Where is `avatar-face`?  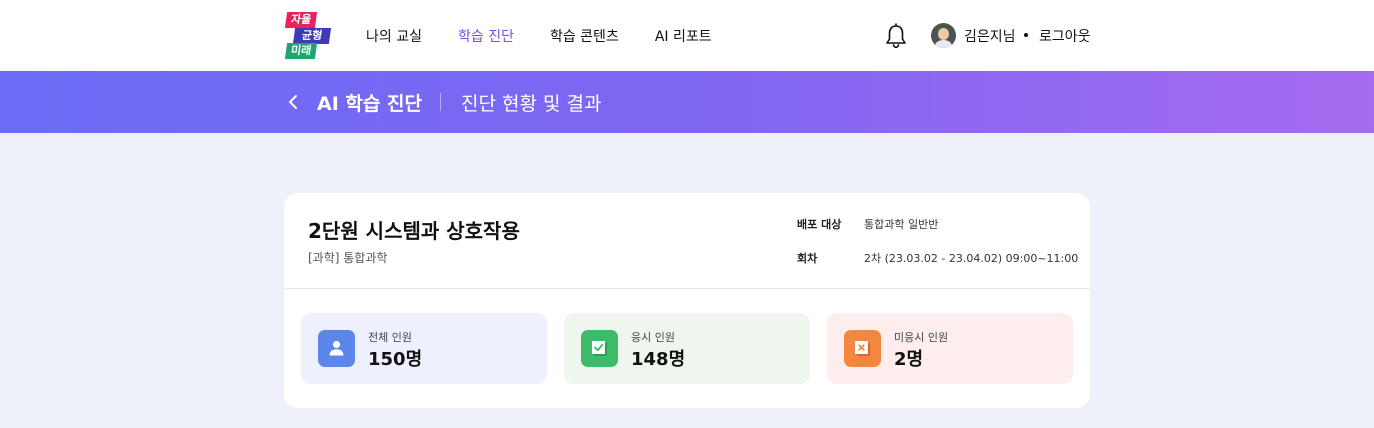
avatar-face is located at coordinates (943, 34).